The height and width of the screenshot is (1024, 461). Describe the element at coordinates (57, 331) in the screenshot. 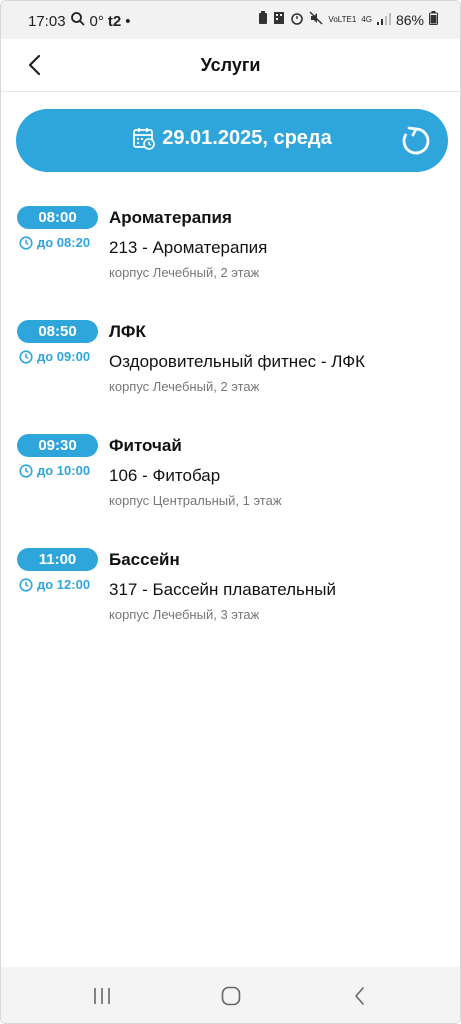

I see `start-time-badge: 08:50` at that location.